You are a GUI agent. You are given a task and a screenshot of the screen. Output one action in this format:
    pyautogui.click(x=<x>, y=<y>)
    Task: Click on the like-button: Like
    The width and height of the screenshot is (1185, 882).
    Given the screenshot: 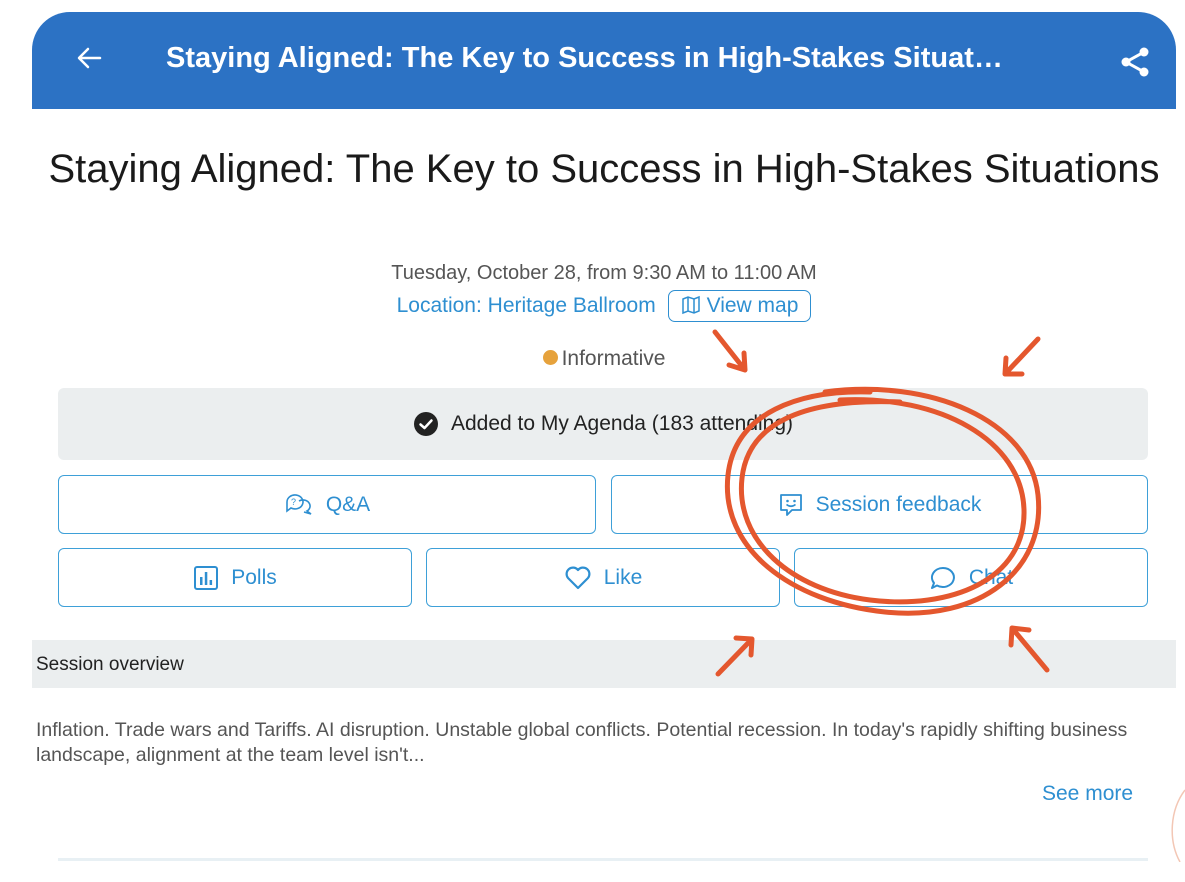 What is the action you would take?
    pyautogui.click(x=603, y=577)
    